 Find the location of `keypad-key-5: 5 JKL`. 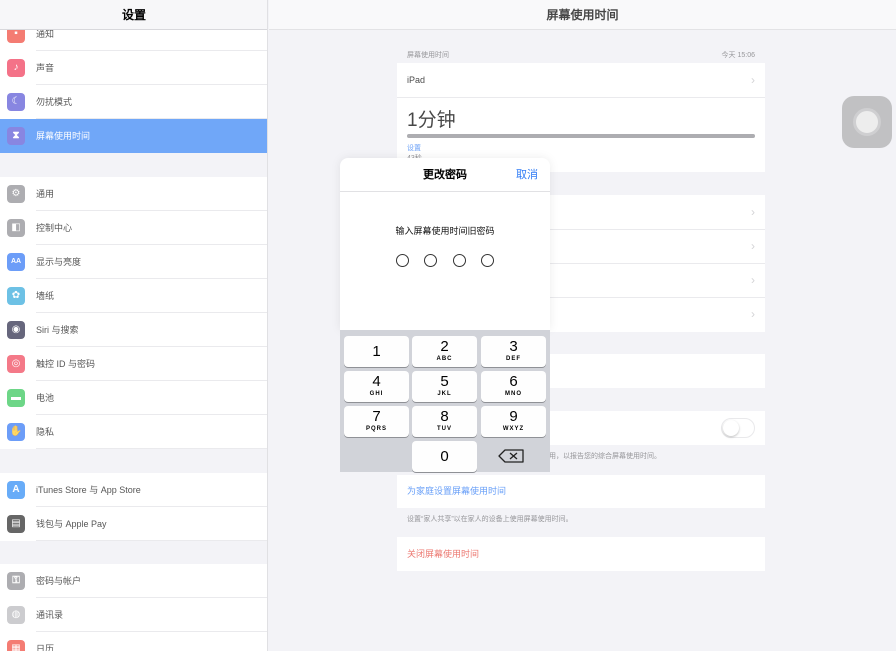

keypad-key-5: 5 JKL is located at coordinates (444, 386).